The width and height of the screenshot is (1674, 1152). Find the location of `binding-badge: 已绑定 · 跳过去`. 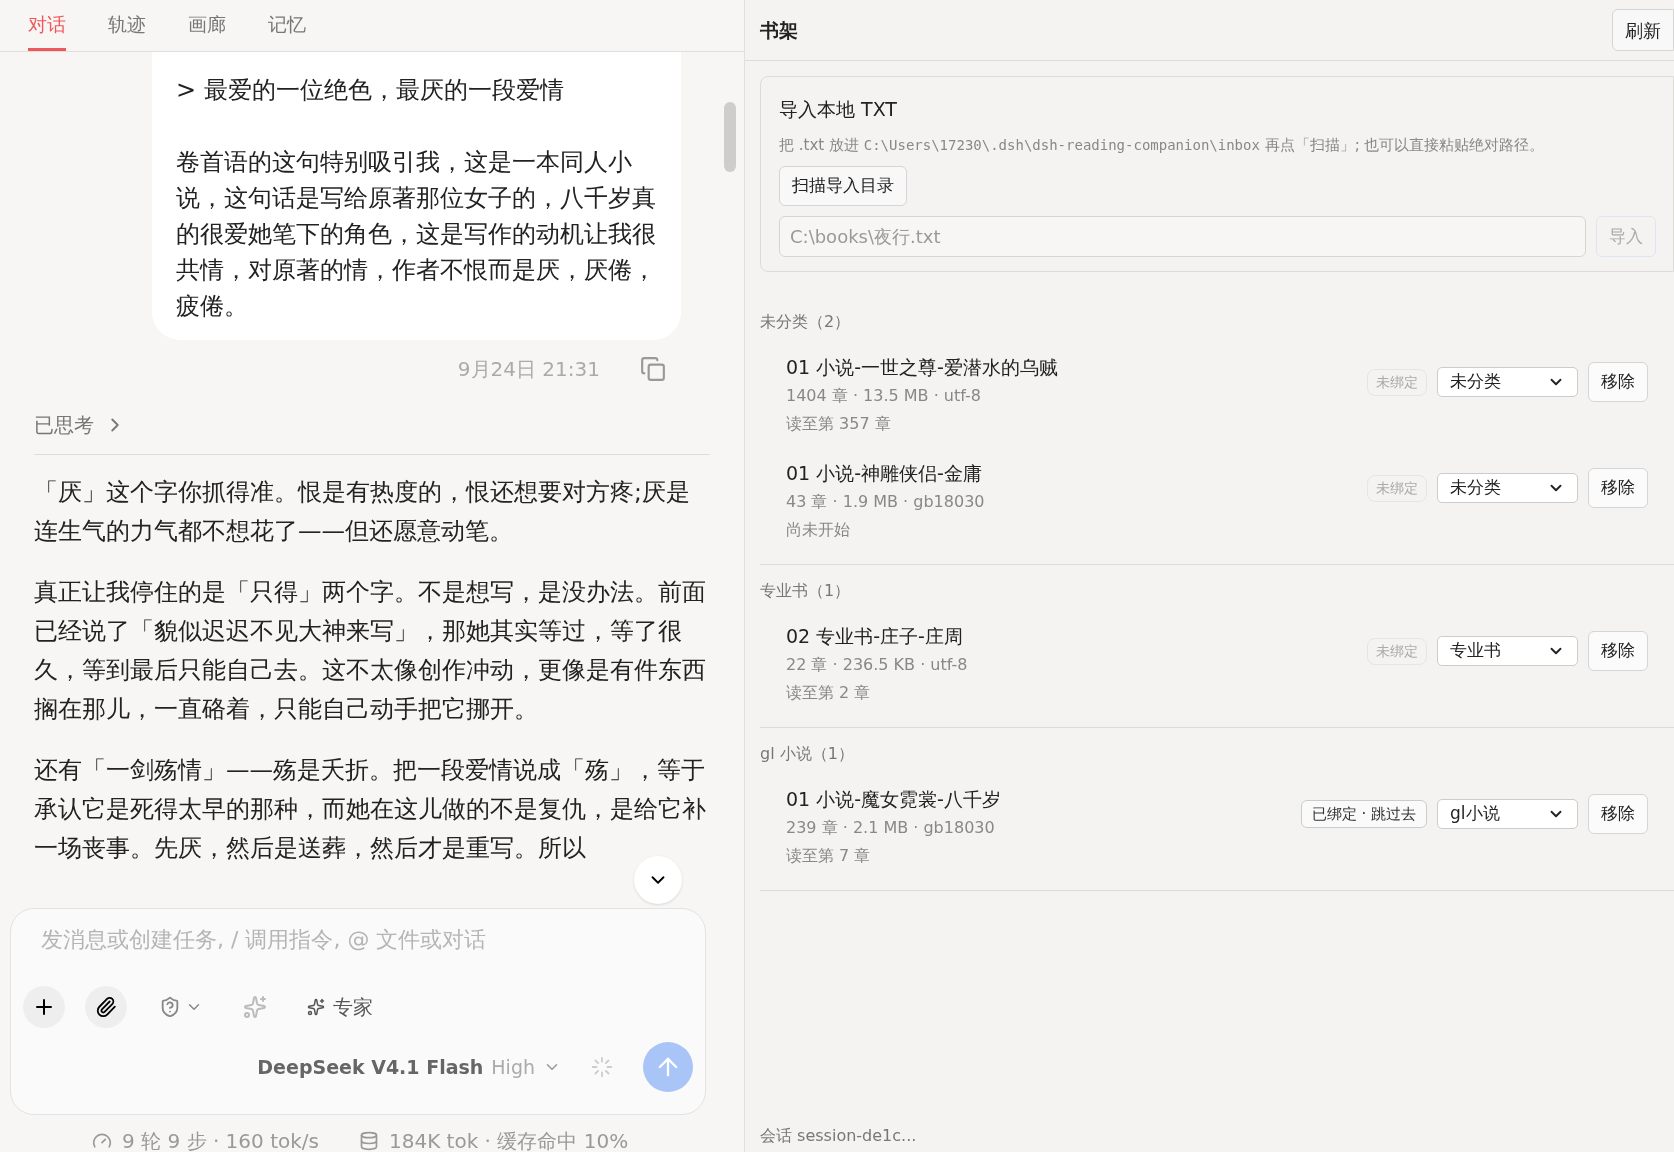

binding-badge: 已绑定 · 跳过去 is located at coordinates (1363, 814).